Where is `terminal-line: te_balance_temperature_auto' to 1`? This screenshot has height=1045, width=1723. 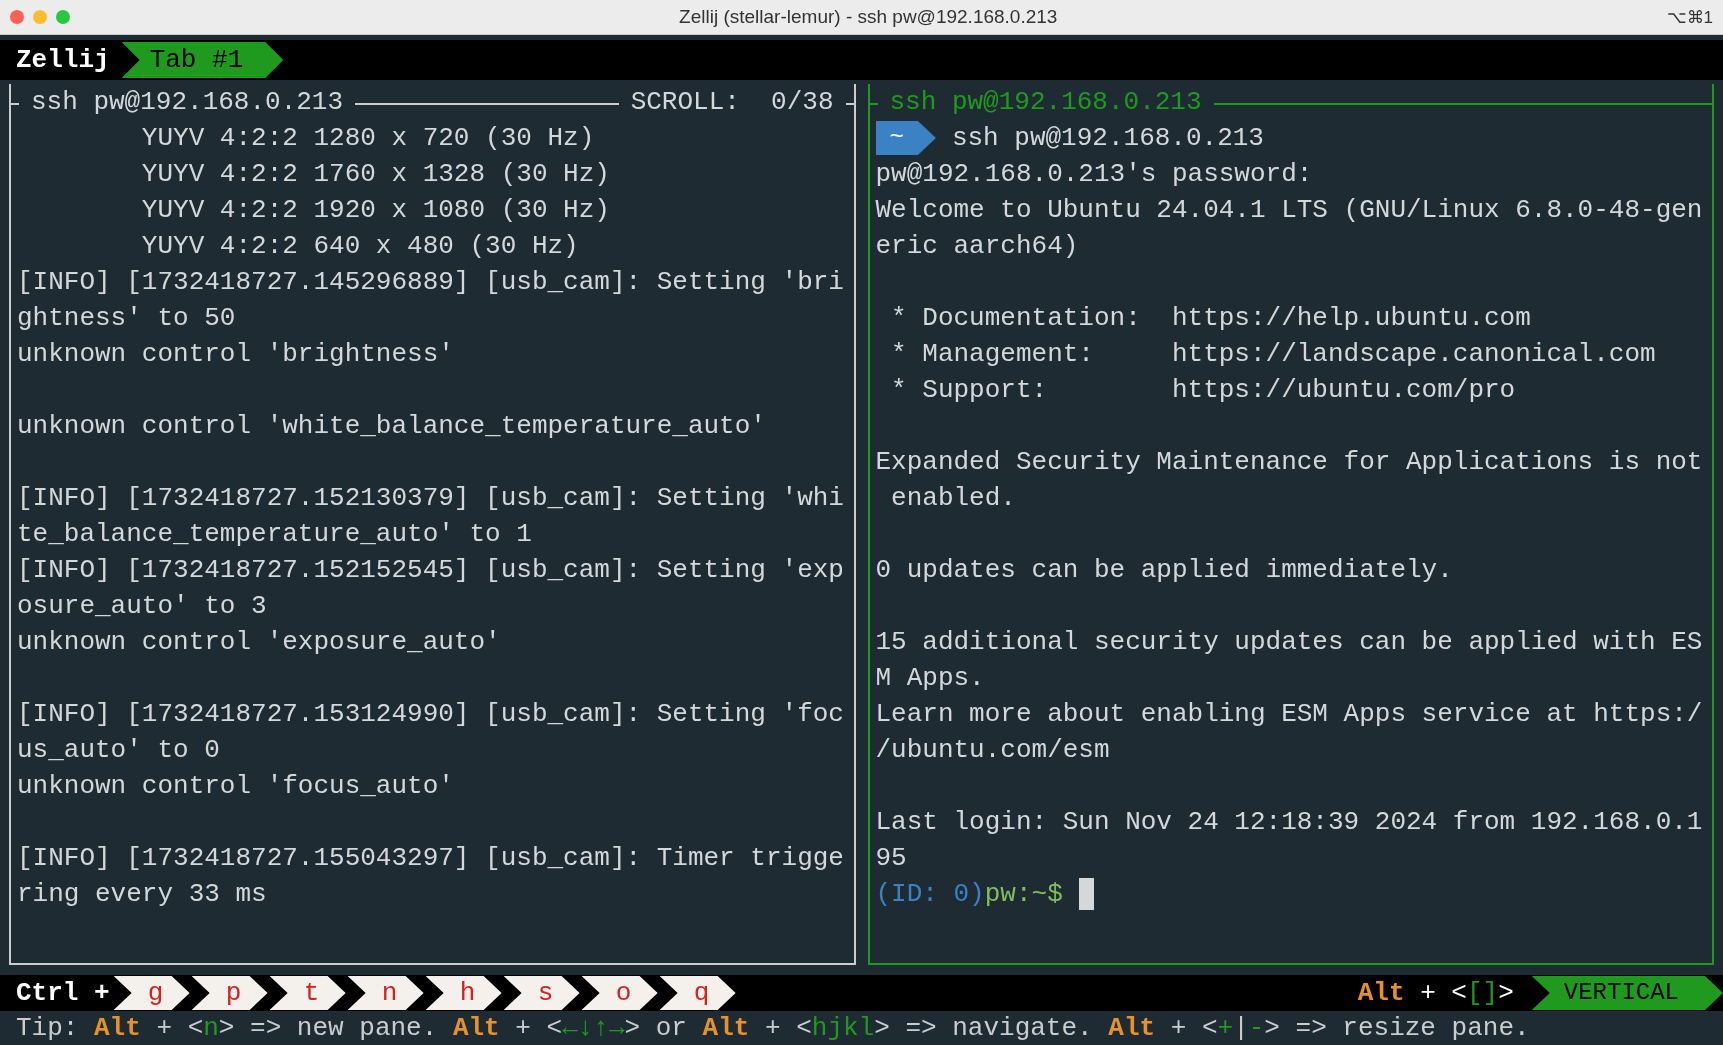 terminal-line: te_balance_temperature_auto' to 1 is located at coordinates (275, 534).